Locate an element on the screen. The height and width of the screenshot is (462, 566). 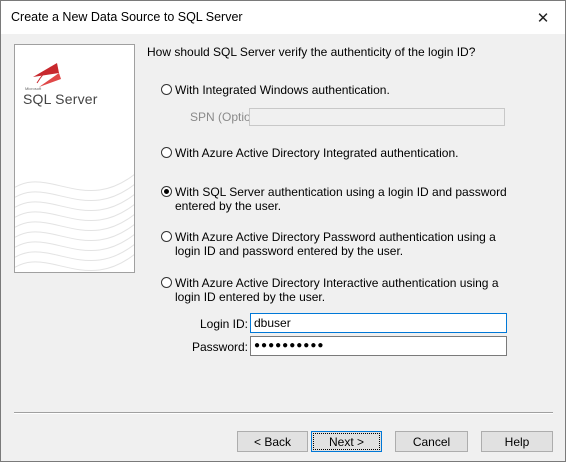
cancel-button: Cancel is located at coordinates (431, 441).